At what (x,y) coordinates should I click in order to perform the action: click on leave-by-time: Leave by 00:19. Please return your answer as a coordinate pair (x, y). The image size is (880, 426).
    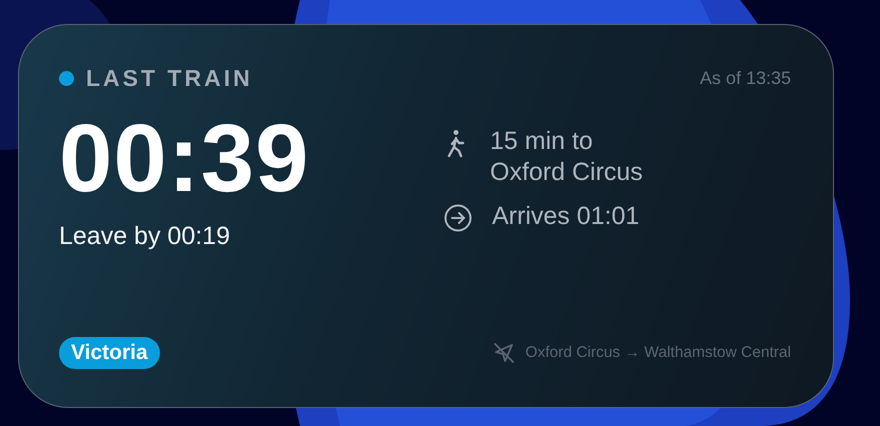
    Looking at the image, I should click on (145, 236).